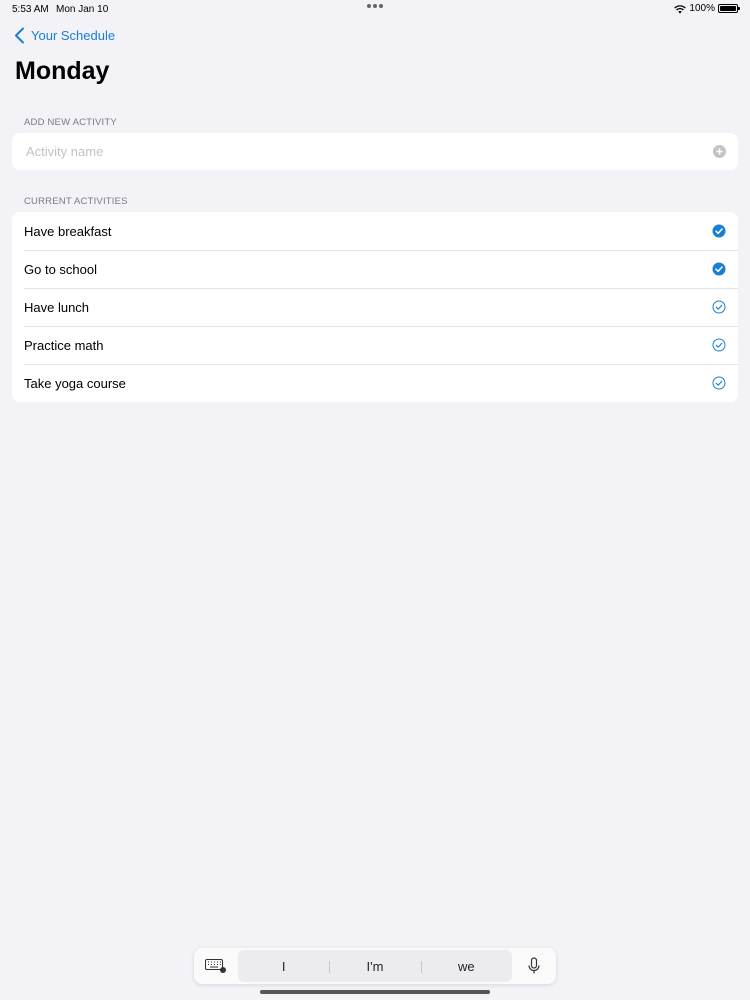 The image size is (750, 1000). Describe the element at coordinates (19, 35) in the screenshot. I see `chevron-left-icon` at that location.